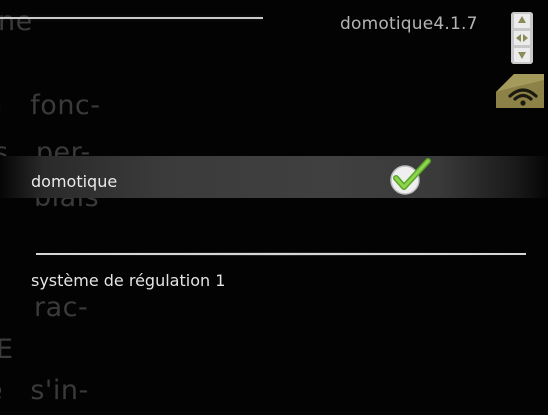  Describe the element at coordinates (522, 38) in the screenshot. I see `navigation-dpad-icon` at that location.